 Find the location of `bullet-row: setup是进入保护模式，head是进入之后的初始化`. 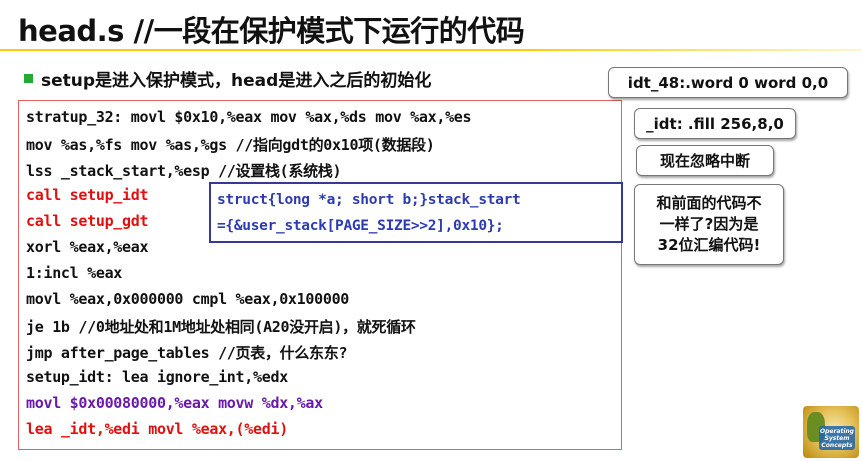

bullet-row: setup是进入保护模式，head是进入之后的初始化 is located at coordinates (227, 78).